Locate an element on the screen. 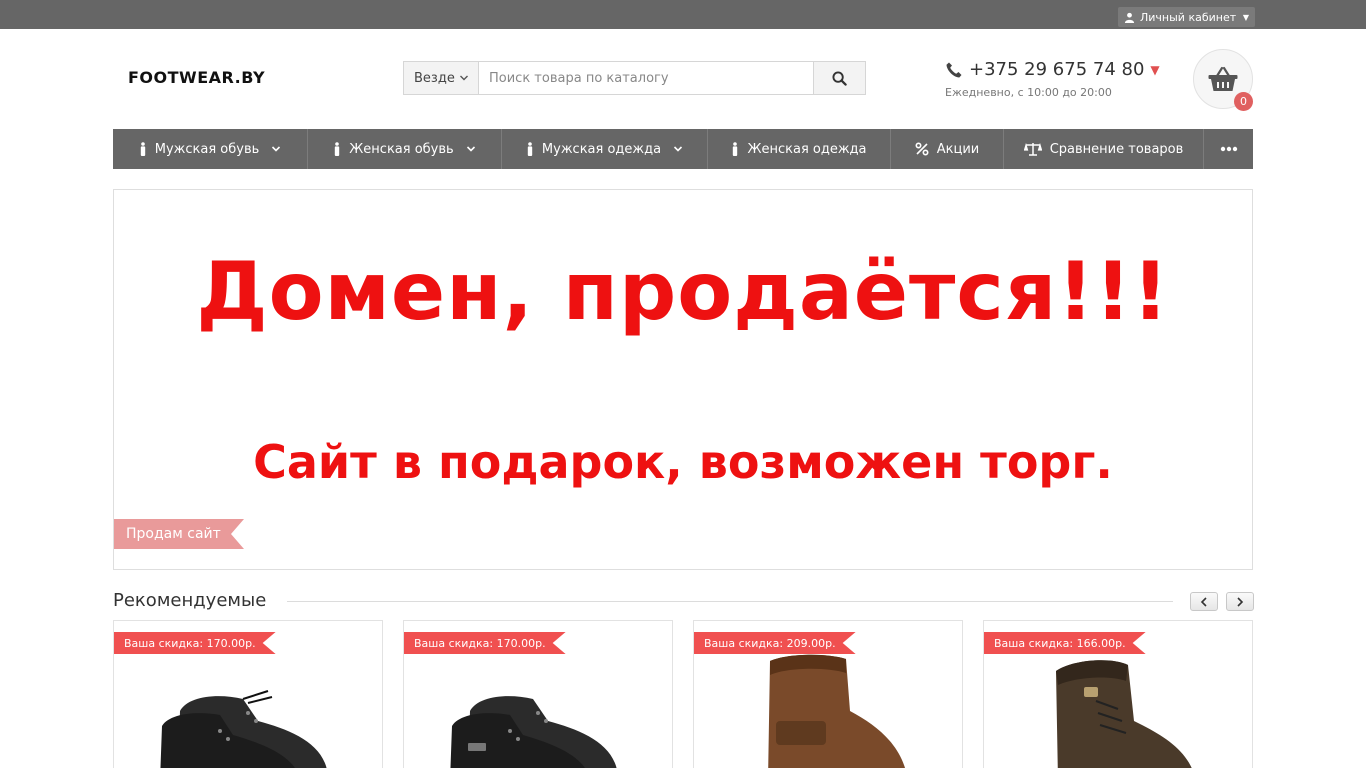  search-bar: Везде is located at coordinates (634, 78).